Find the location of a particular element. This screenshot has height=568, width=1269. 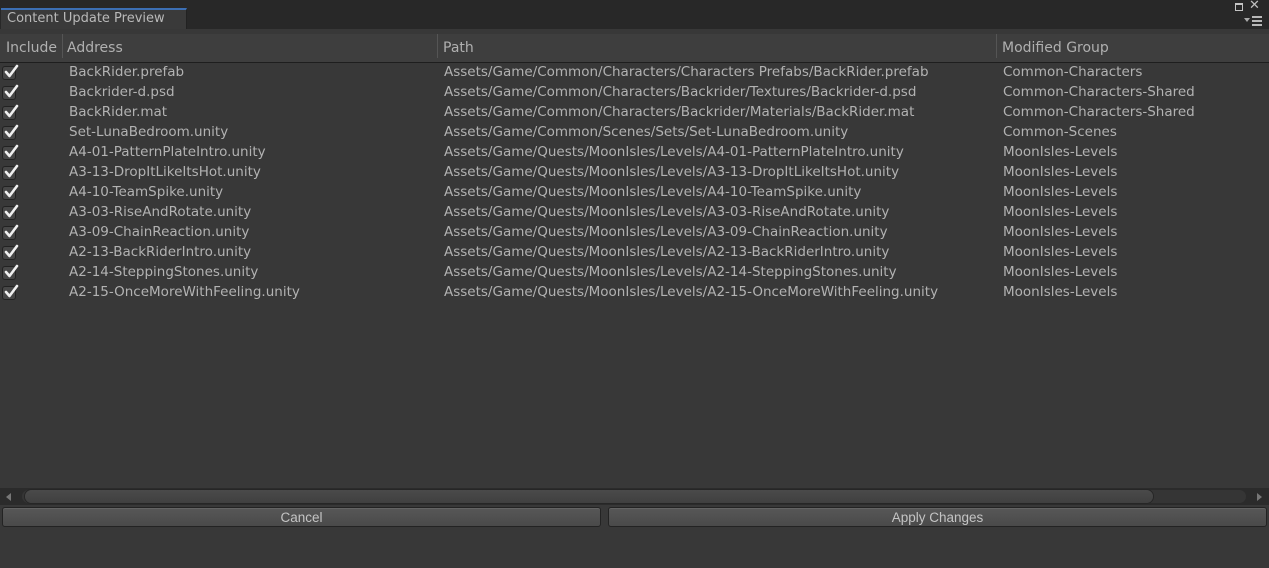

address-cell: A3-09-ChainReaction.unity is located at coordinates (159, 232).